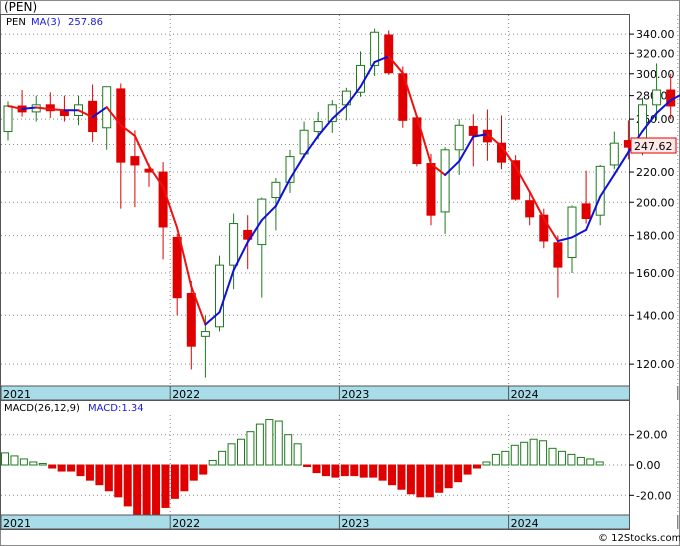 This screenshot has width=680, height=546. Describe the element at coordinates (655, 236) in the screenshot. I see `price-tick-label: 180.00` at that location.